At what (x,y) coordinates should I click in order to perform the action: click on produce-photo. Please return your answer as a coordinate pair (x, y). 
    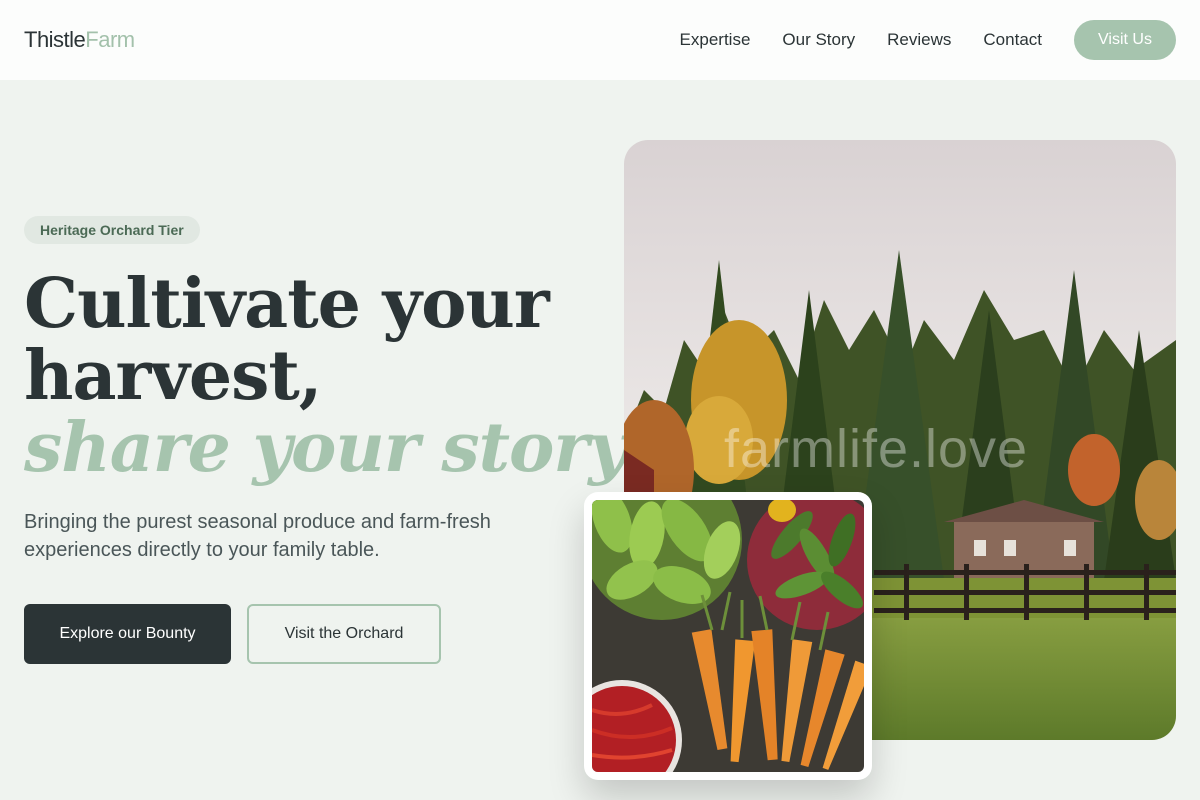
    Looking at the image, I should click on (728, 636).